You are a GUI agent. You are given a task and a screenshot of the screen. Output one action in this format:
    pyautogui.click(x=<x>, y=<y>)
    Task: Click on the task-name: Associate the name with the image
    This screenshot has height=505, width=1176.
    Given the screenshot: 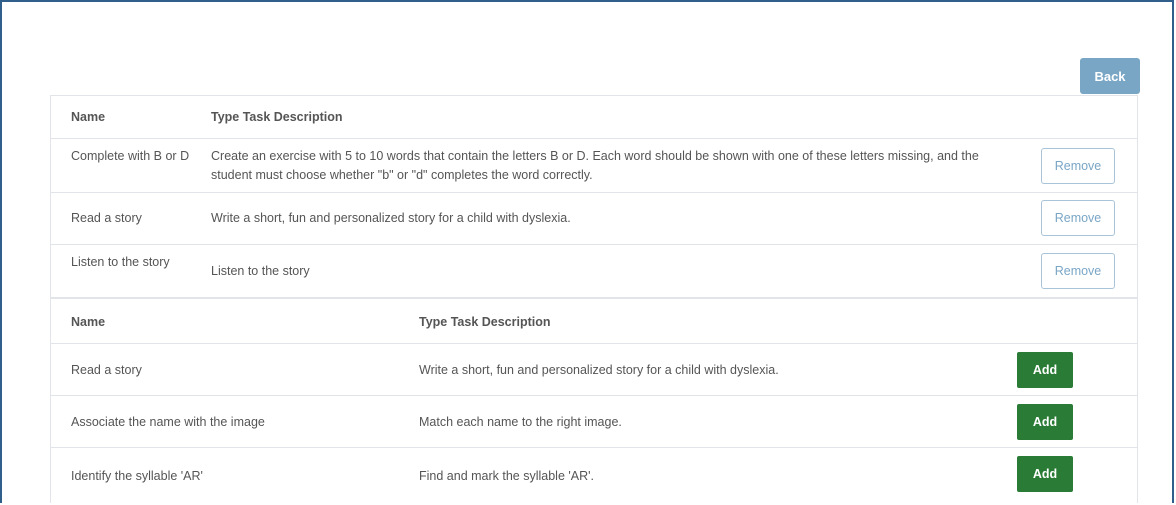 What is the action you would take?
    pyautogui.click(x=168, y=422)
    